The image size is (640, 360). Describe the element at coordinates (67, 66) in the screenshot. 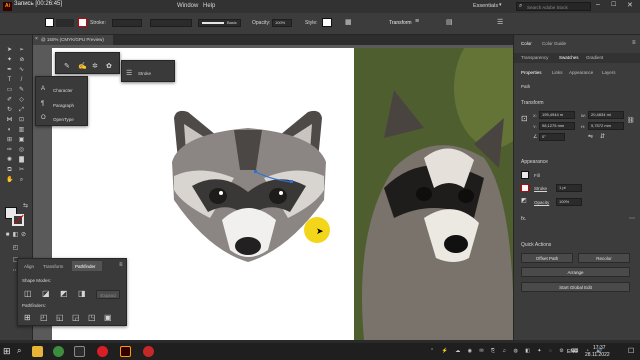

I see `paint-brush-icon: ✎` at that location.